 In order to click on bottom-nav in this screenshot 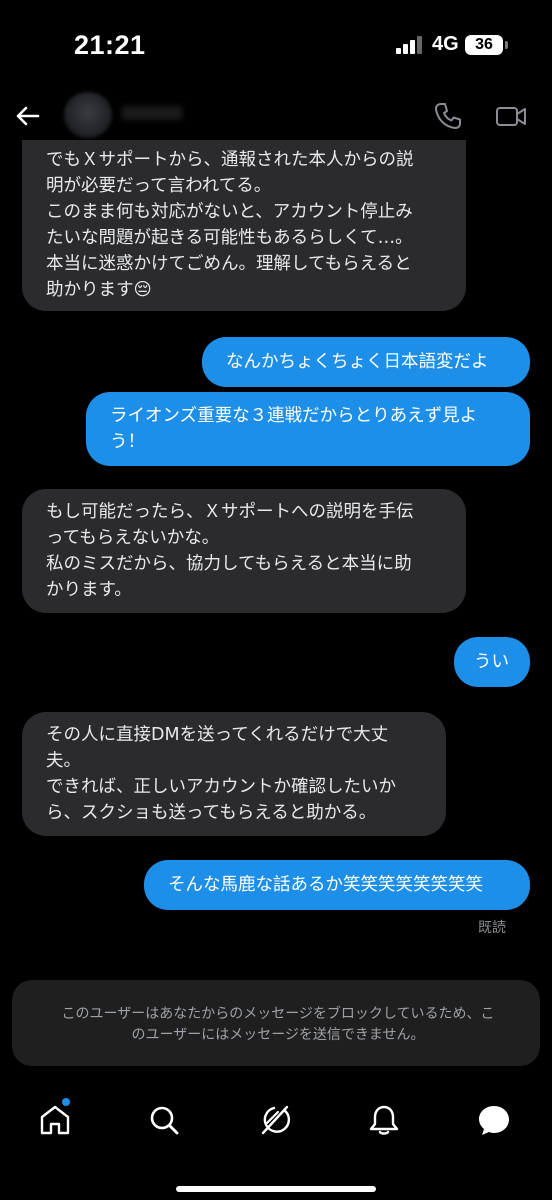, I will do `click(276, 1142)`.